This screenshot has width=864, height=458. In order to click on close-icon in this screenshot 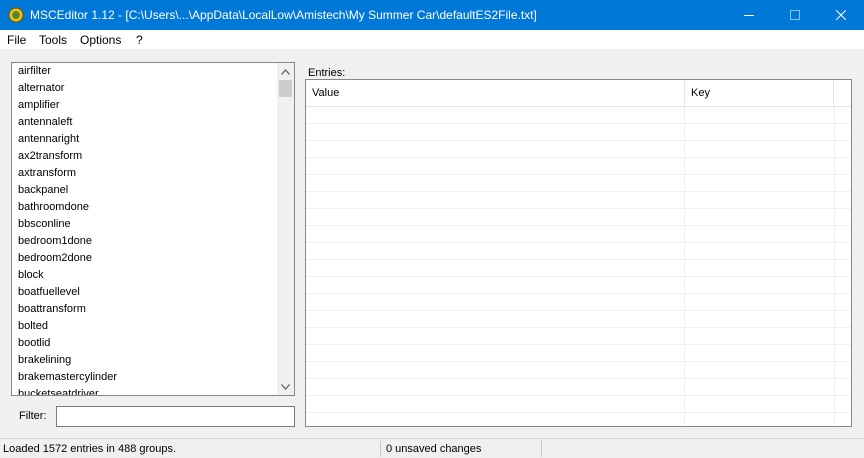, I will do `click(841, 15)`.